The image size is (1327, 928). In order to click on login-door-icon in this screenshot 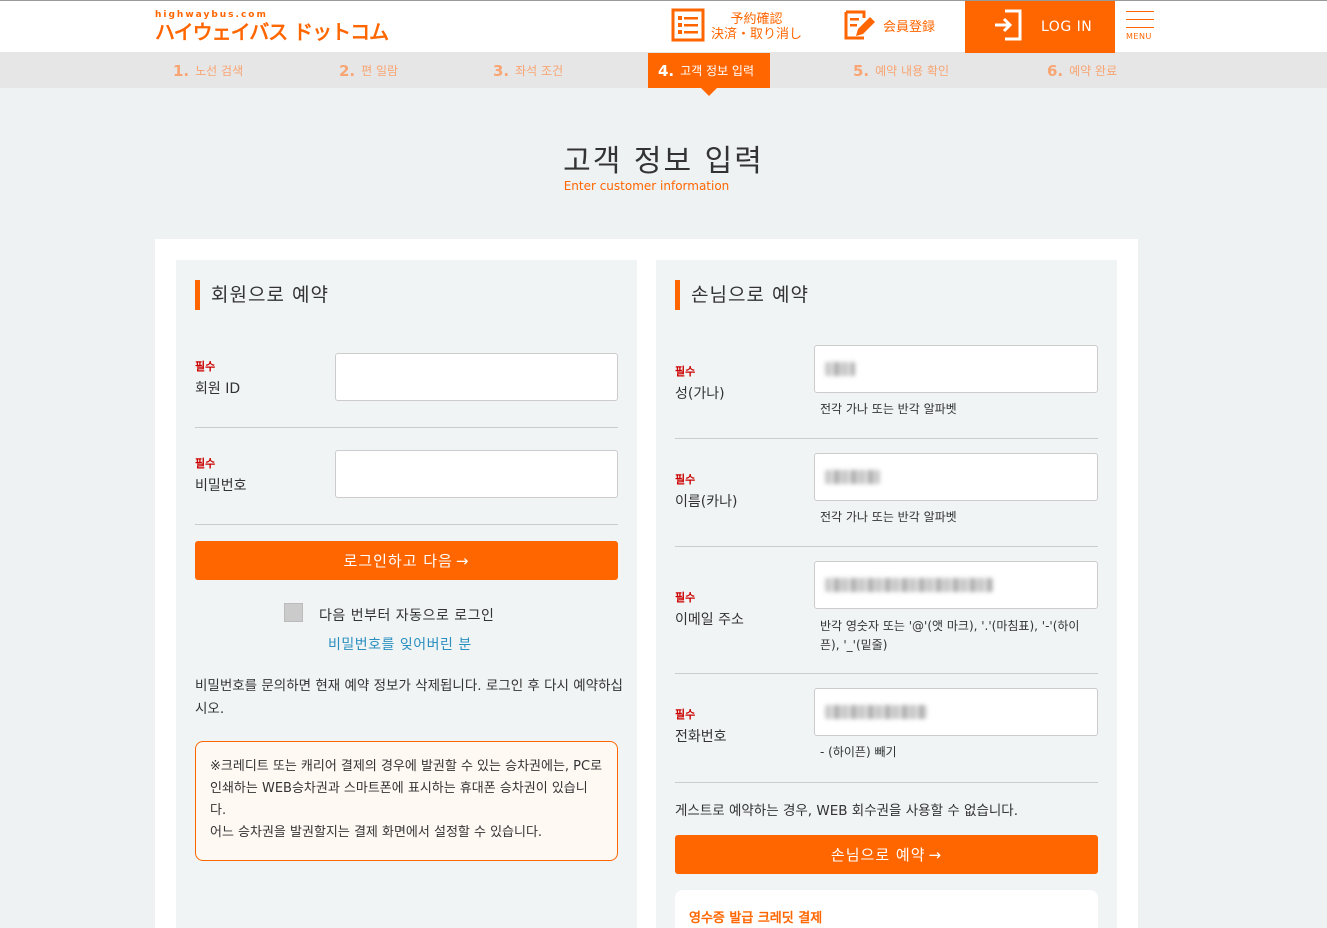, I will do `click(1008, 27)`.